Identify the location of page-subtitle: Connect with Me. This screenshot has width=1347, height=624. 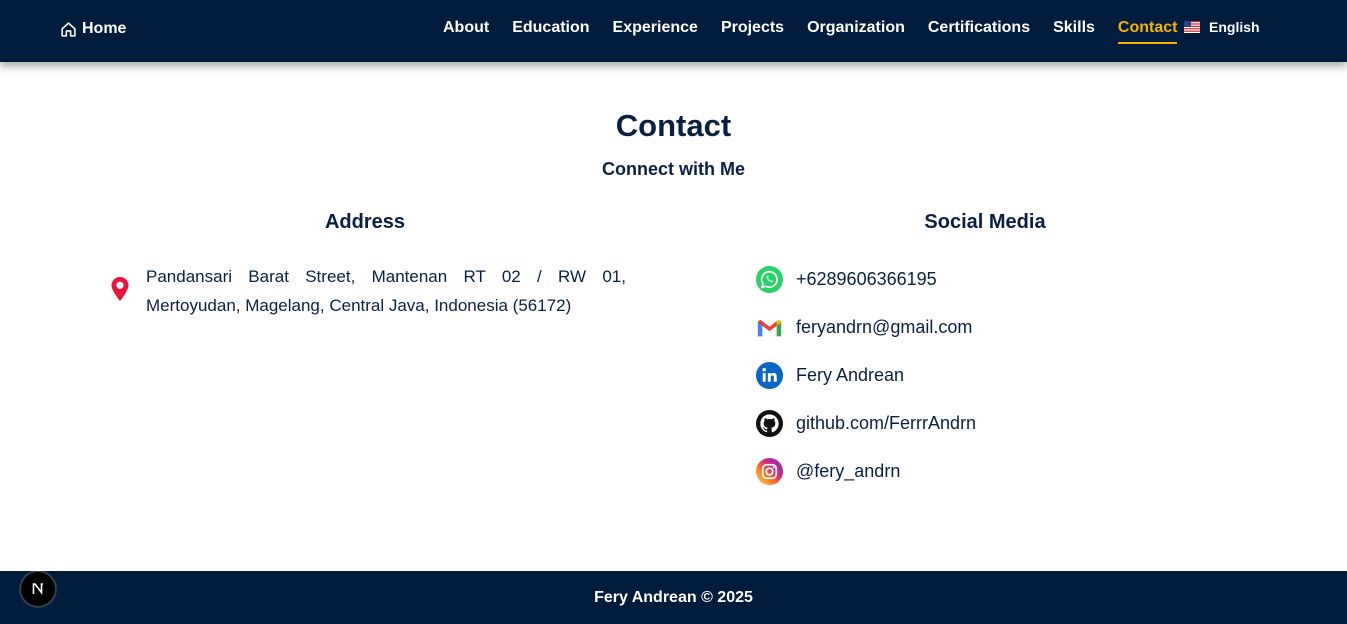
(673, 169).